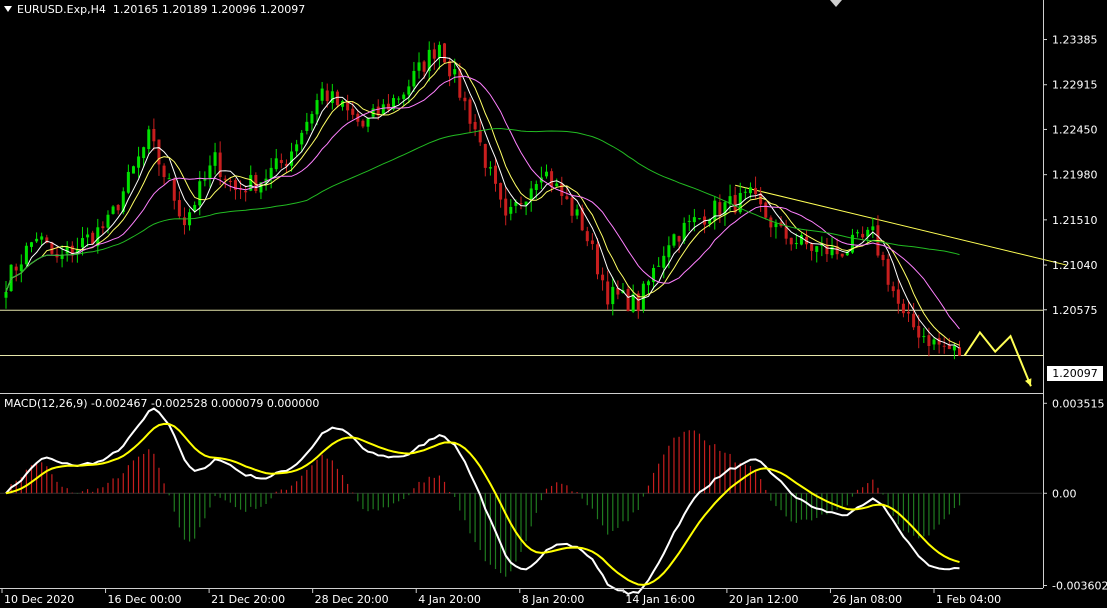  Describe the element at coordinates (836, 3) in the screenshot. I see `chart-shift-marker-icon` at that location.